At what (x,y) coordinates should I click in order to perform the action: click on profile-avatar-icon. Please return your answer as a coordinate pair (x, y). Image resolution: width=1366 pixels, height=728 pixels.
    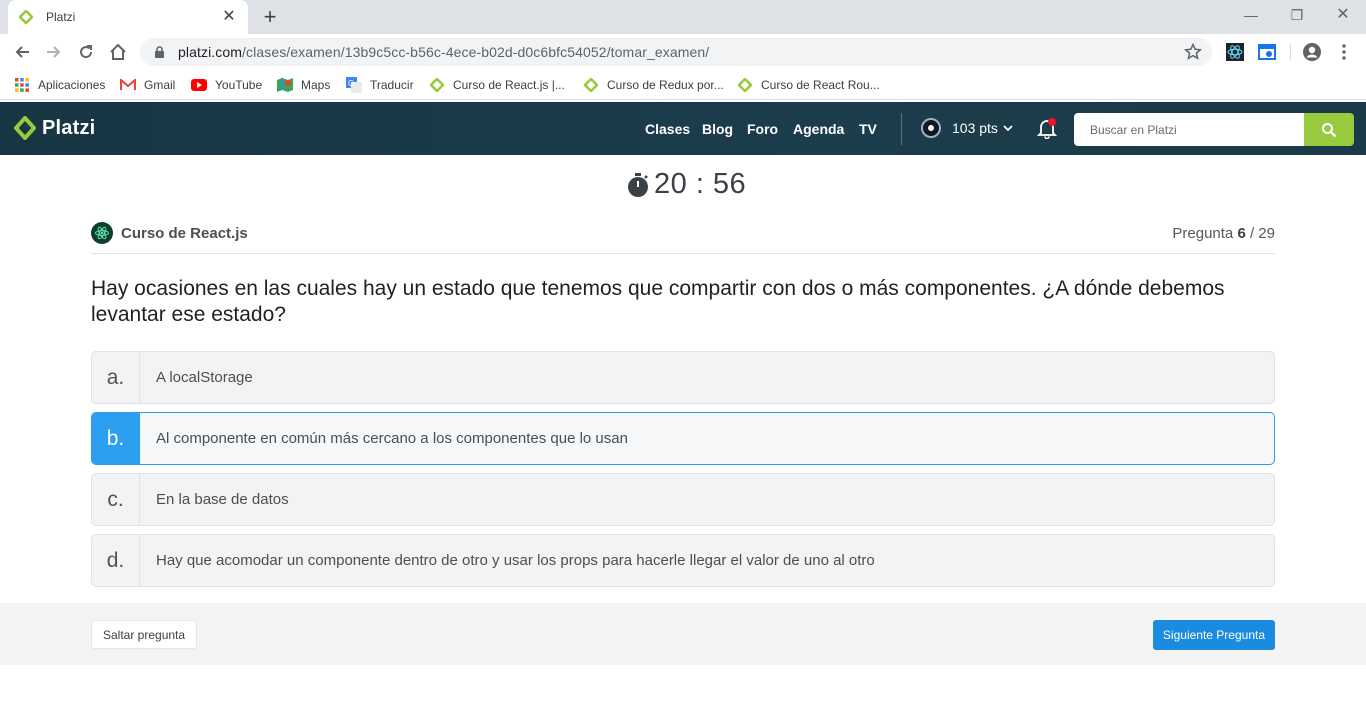
    Looking at the image, I should click on (1312, 52).